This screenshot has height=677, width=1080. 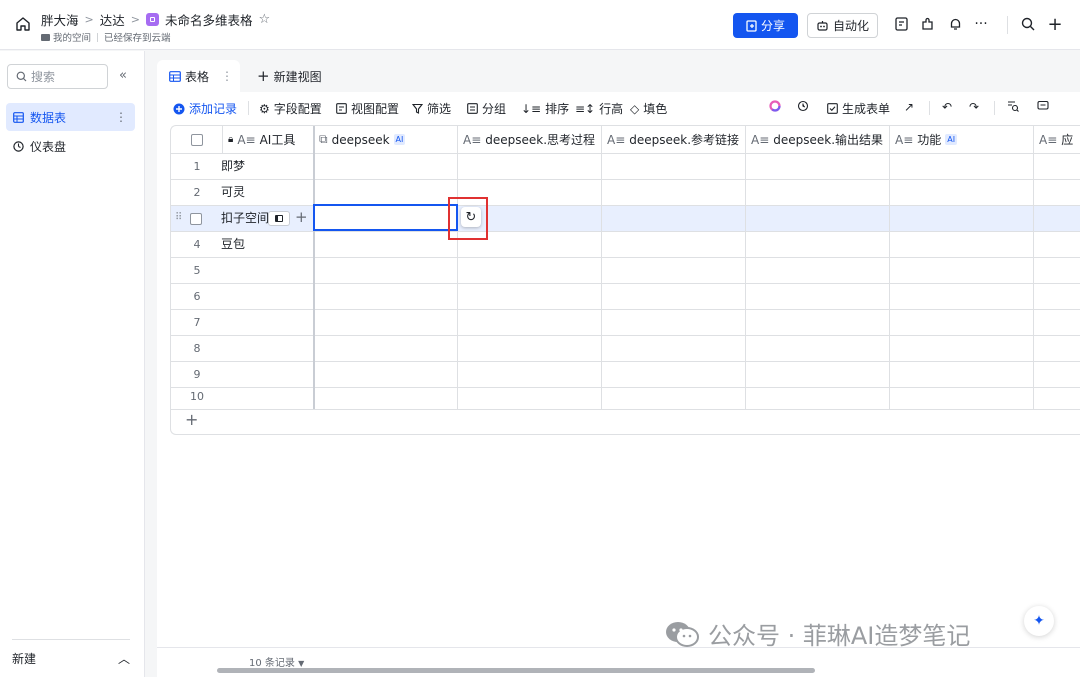 What do you see at coordinates (775, 106) in the screenshot?
I see `ai-assistant-button` at bounding box center [775, 106].